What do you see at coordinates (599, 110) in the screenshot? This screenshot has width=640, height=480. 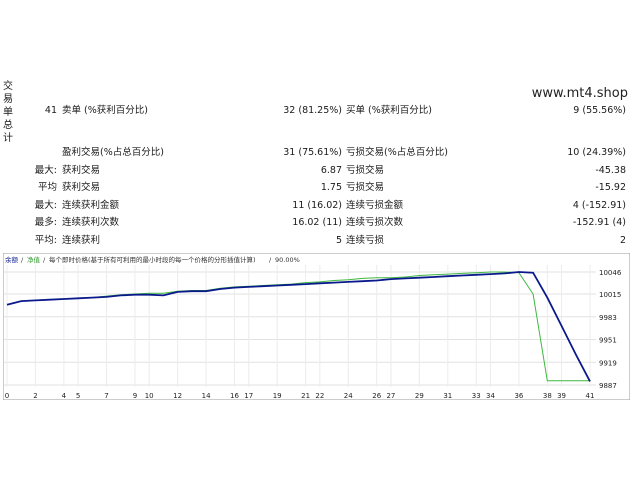 I see `row-0-value-right: 9 (55.56%)` at bounding box center [599, 110].